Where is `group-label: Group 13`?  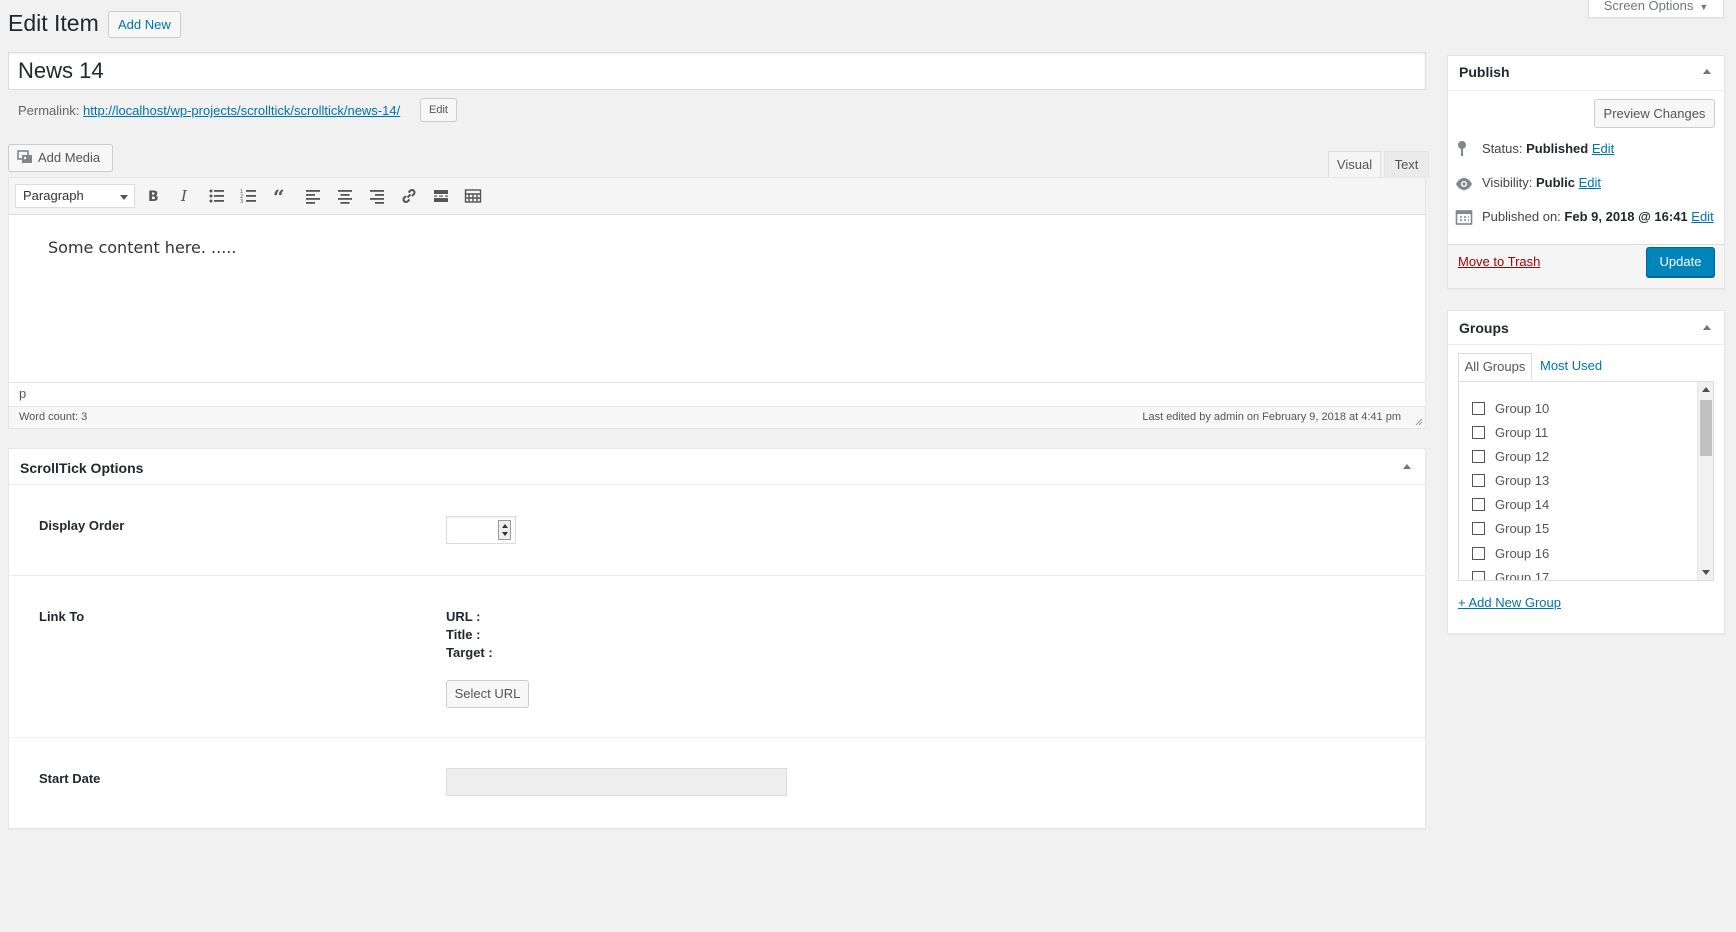
group-label: Group 13 is located at coordinates (1522, 480).